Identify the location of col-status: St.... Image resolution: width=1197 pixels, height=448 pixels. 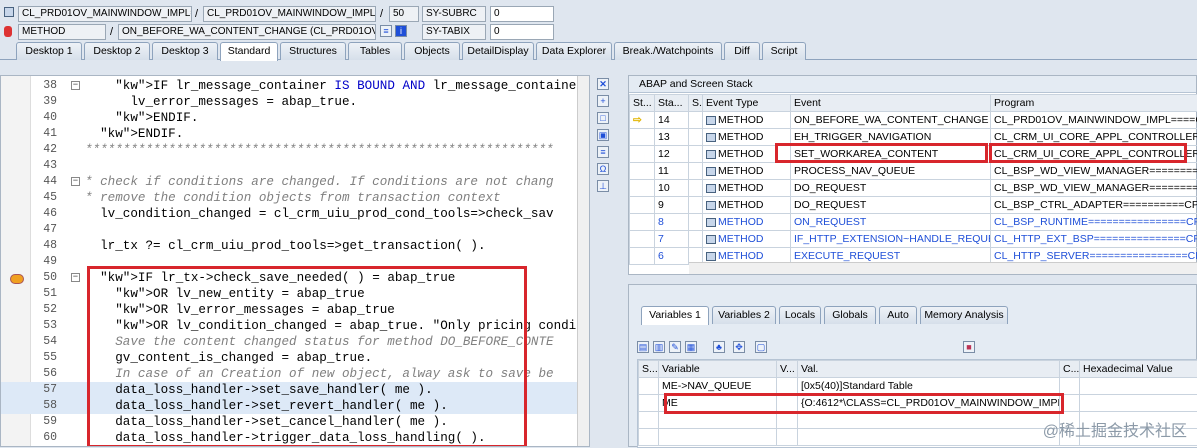
(642, 103).